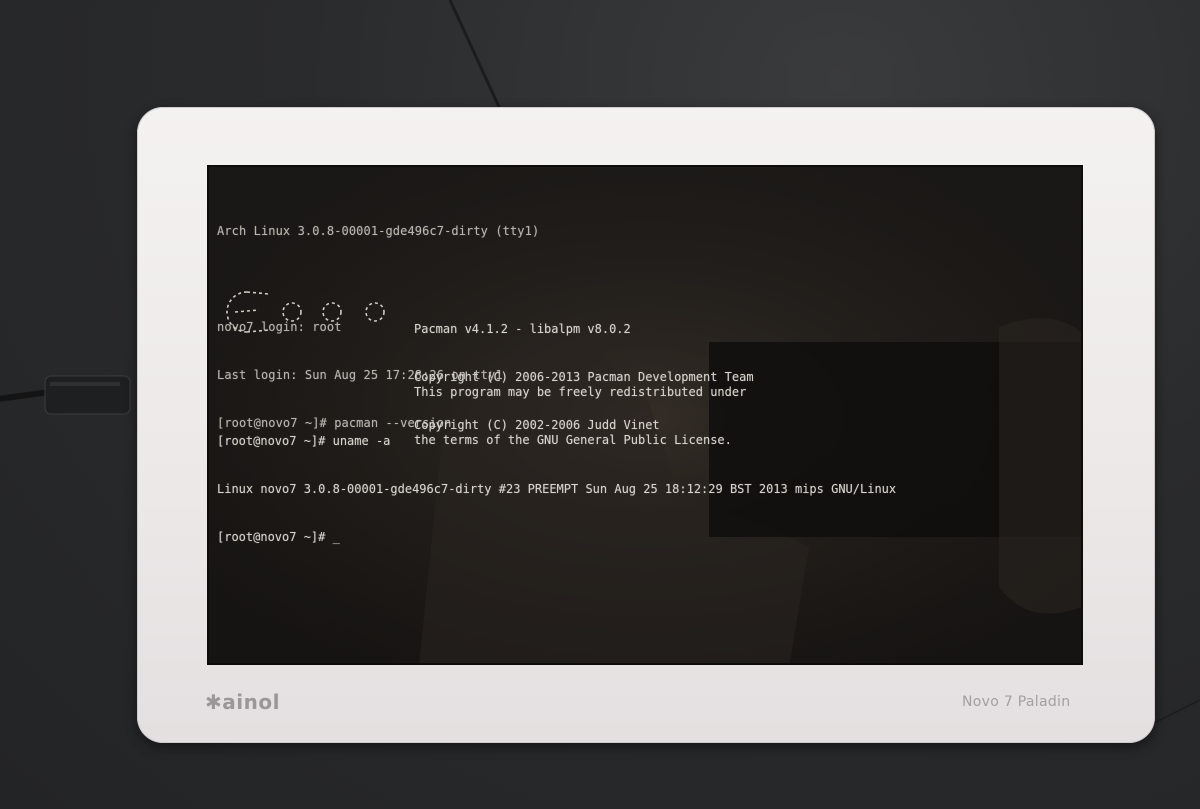  What do you see at coordinates (251, 702) in the screenshot?
I see `brand-name: ainol` at bounding box center [251, 702].